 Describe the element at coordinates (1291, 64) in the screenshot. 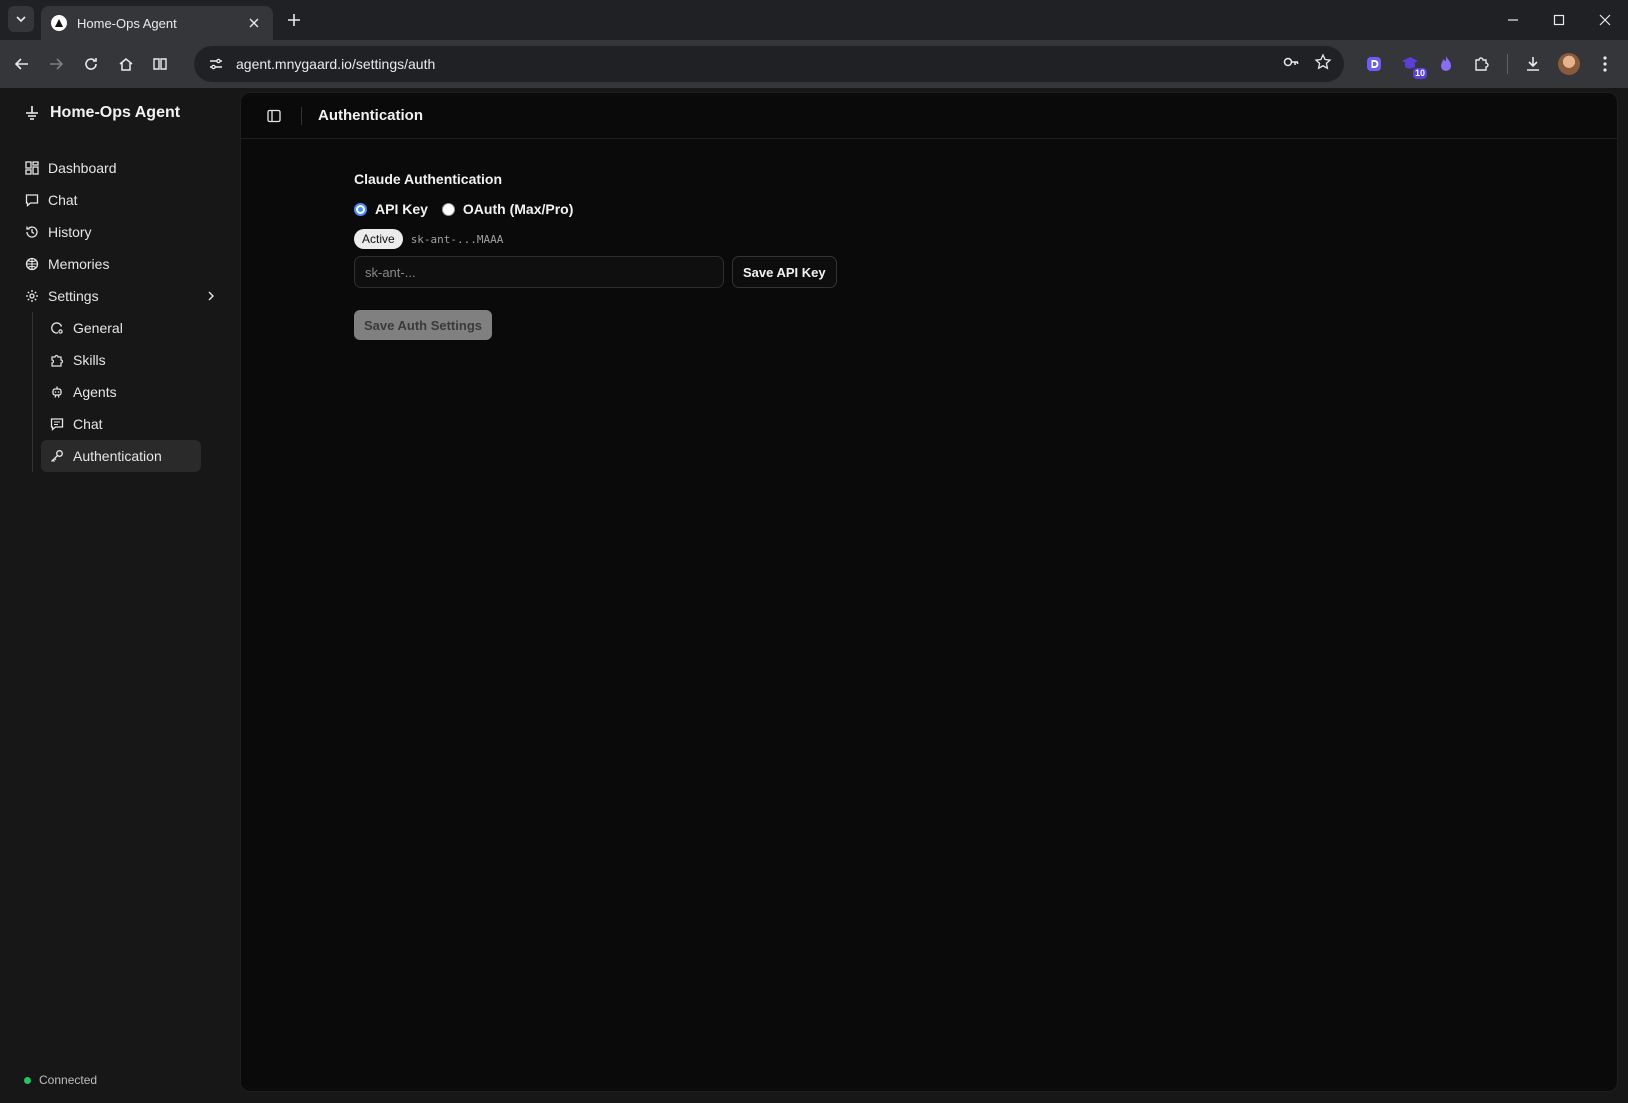

I see `password-key-icon` at that location.